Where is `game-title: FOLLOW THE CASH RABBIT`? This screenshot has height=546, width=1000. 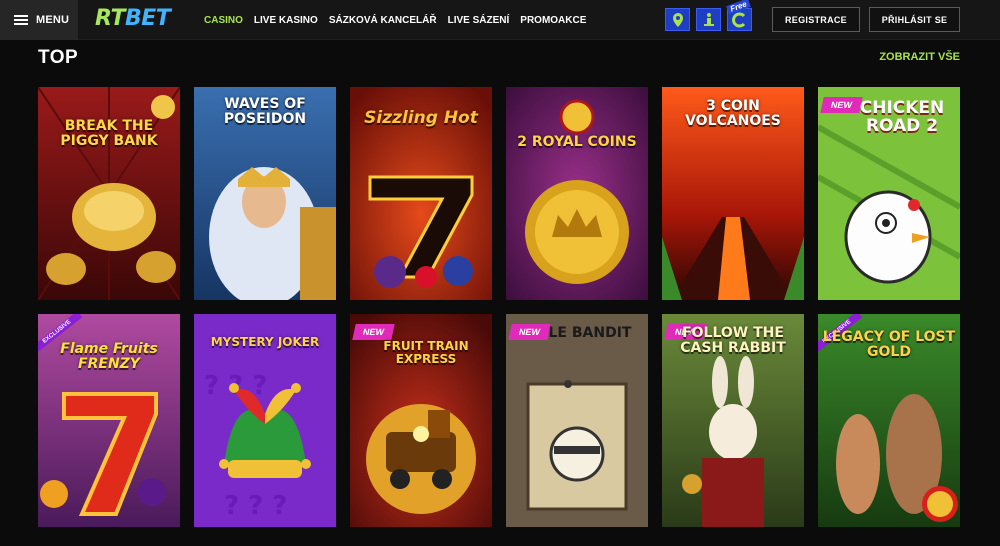
game-title: FOLLOW THE CASH RABBIT is located at coordinates (733, 340).